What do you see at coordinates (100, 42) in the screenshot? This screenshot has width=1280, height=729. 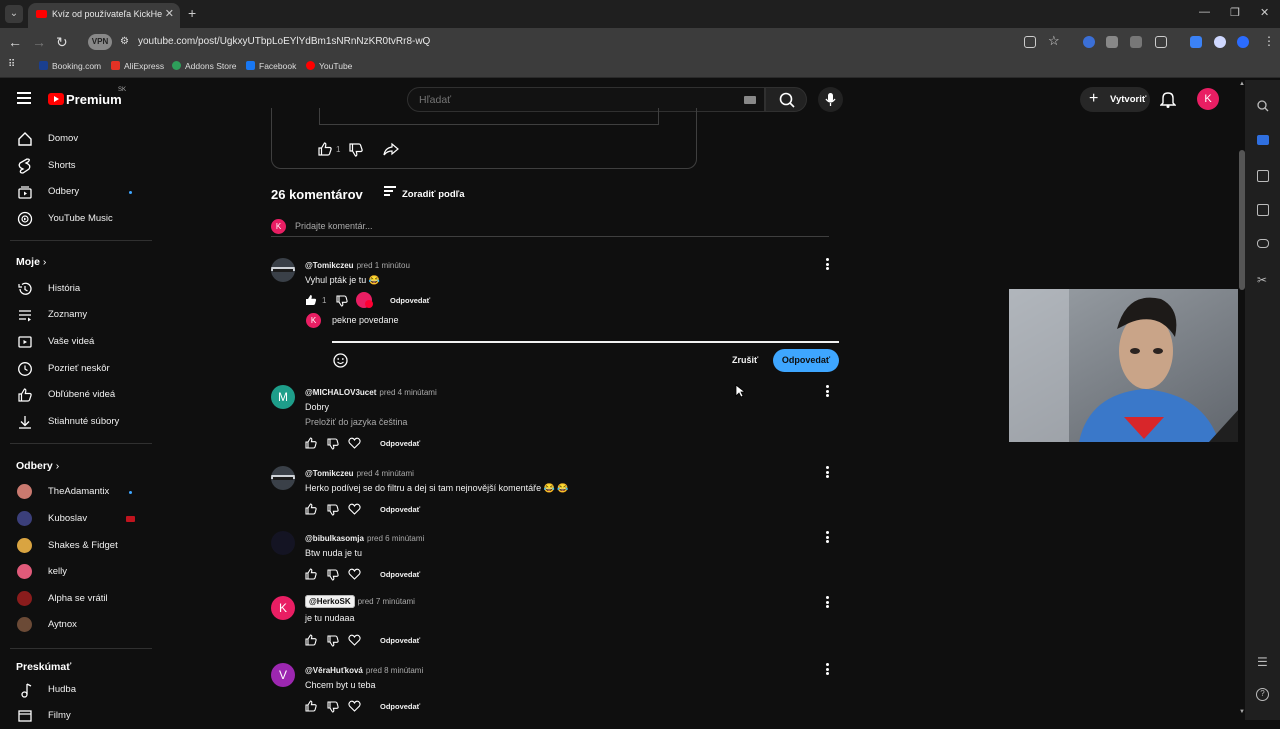 I see `vpn-badge: VPN` at bounding box center [100, 42].